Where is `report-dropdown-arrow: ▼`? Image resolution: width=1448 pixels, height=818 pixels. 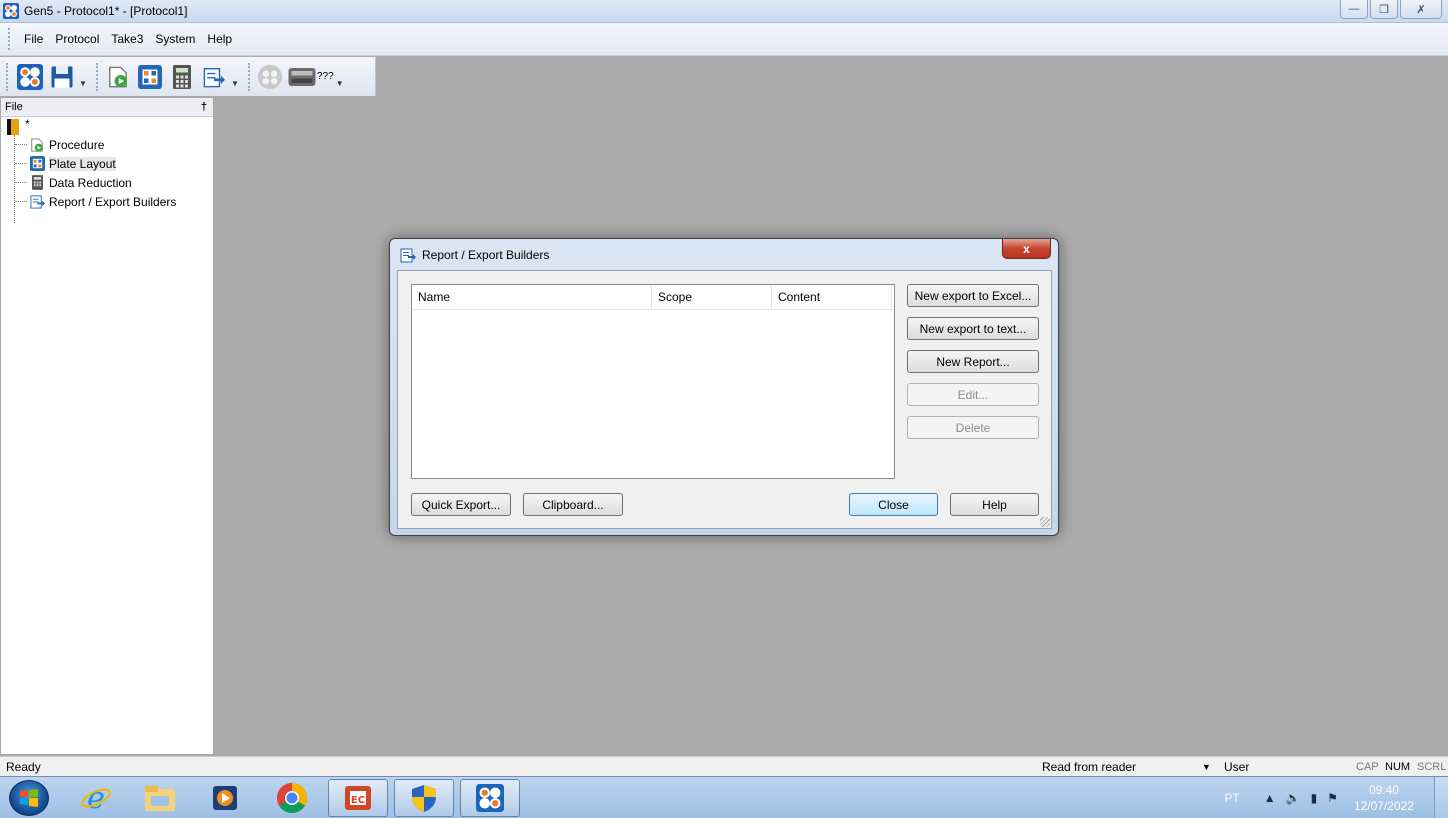 report-dropdown-arrow: ▼ is located at coordinates (235, 76).